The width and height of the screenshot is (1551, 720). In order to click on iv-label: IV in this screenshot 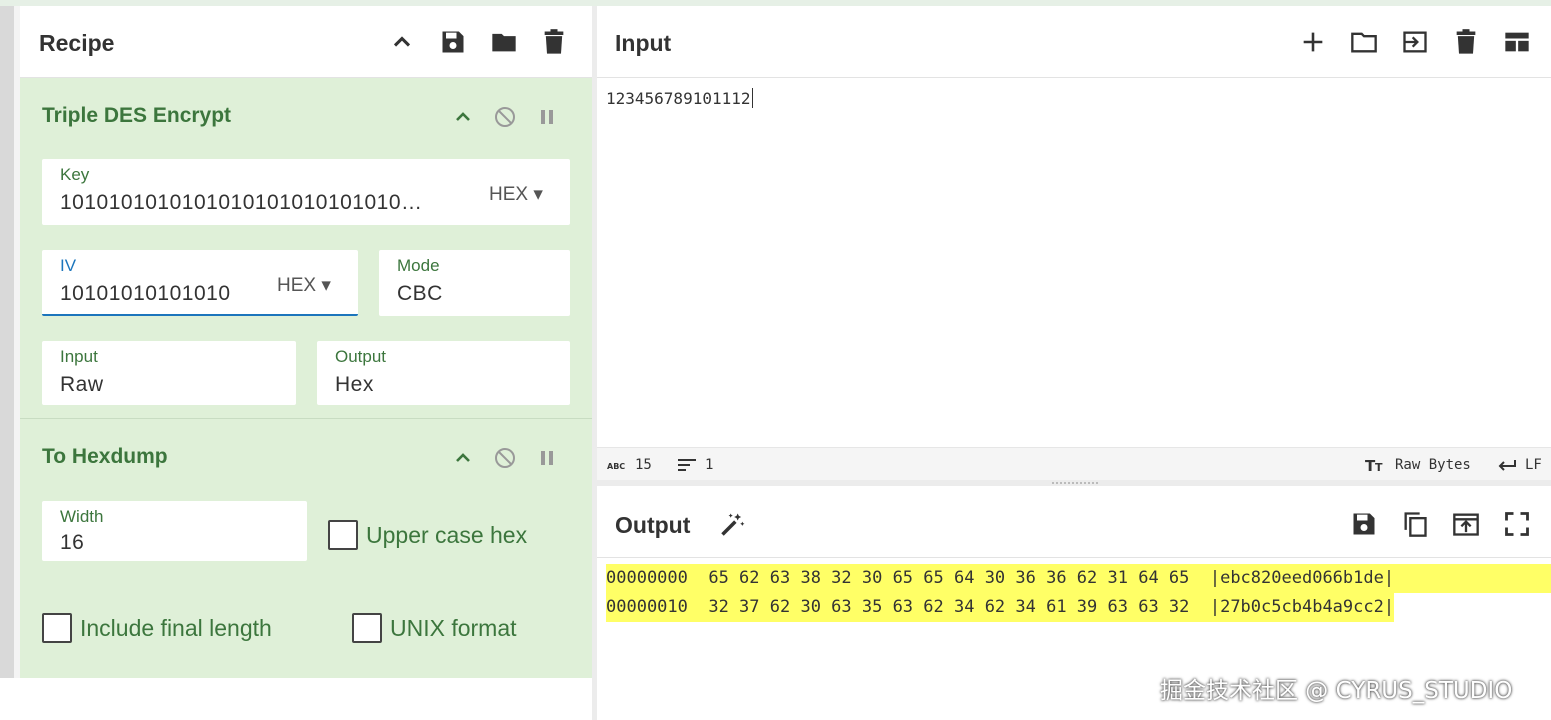, I will do `click(68, 265)`.